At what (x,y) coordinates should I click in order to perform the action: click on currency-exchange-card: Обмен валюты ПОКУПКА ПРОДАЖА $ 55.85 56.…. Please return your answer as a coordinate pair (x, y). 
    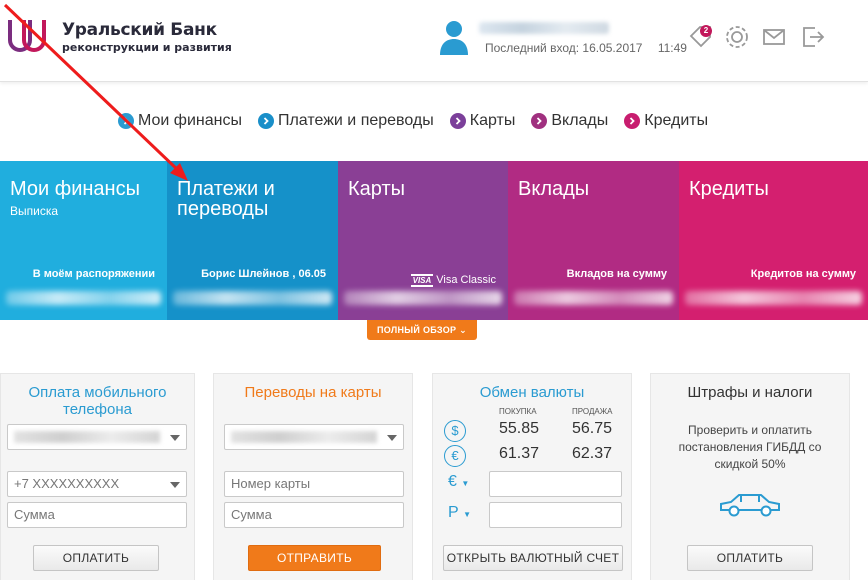
    Looking at the image, I should click on (532, 476).